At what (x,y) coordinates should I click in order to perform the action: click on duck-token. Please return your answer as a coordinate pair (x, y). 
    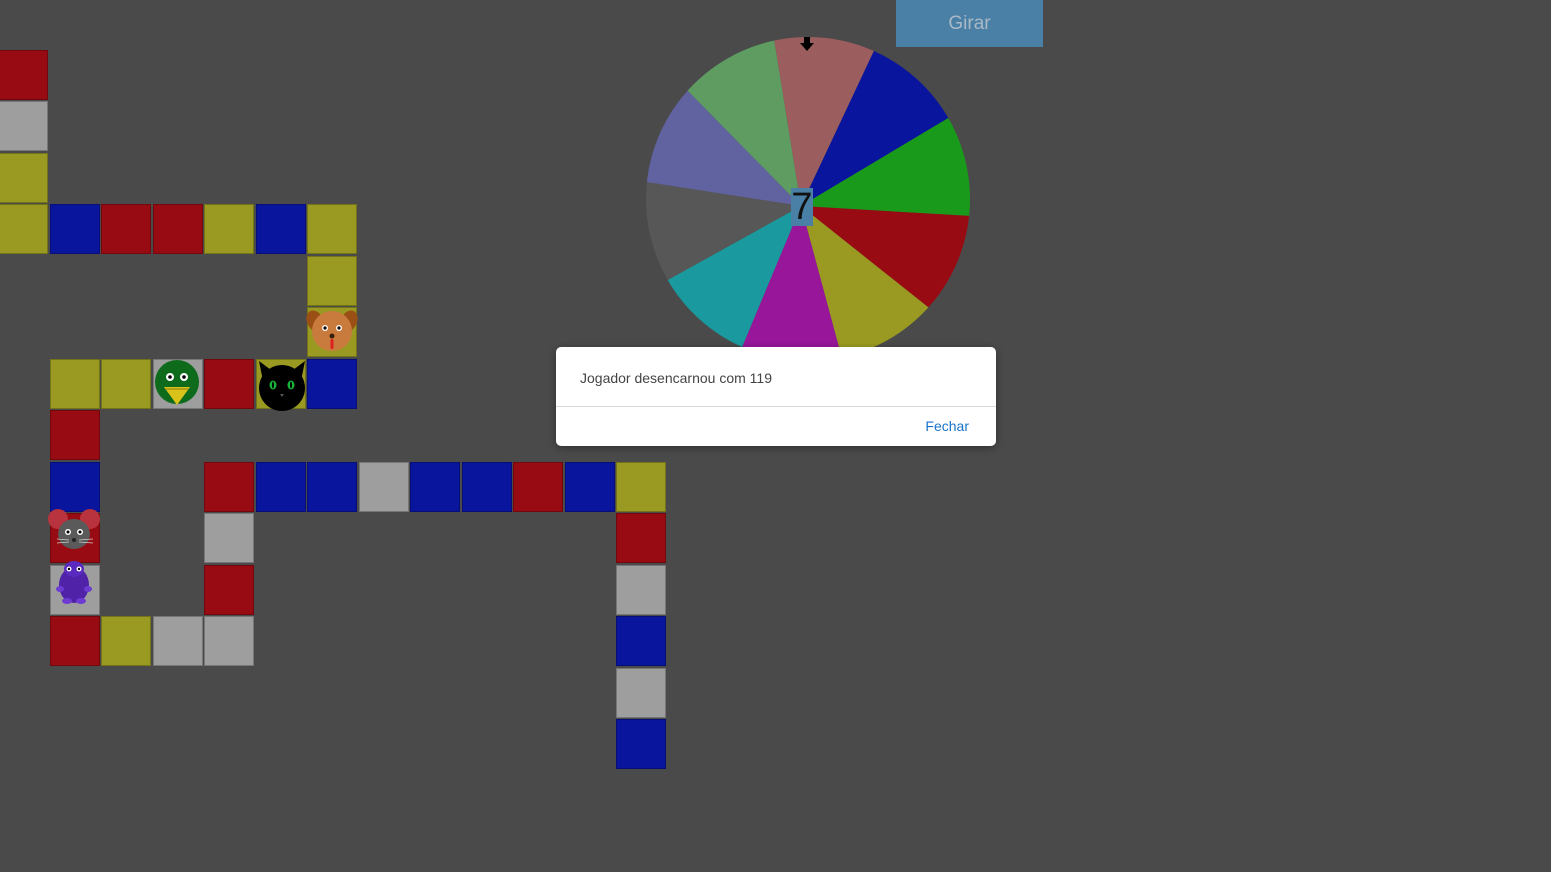
    Looking at the image, I should click on (177, 384).